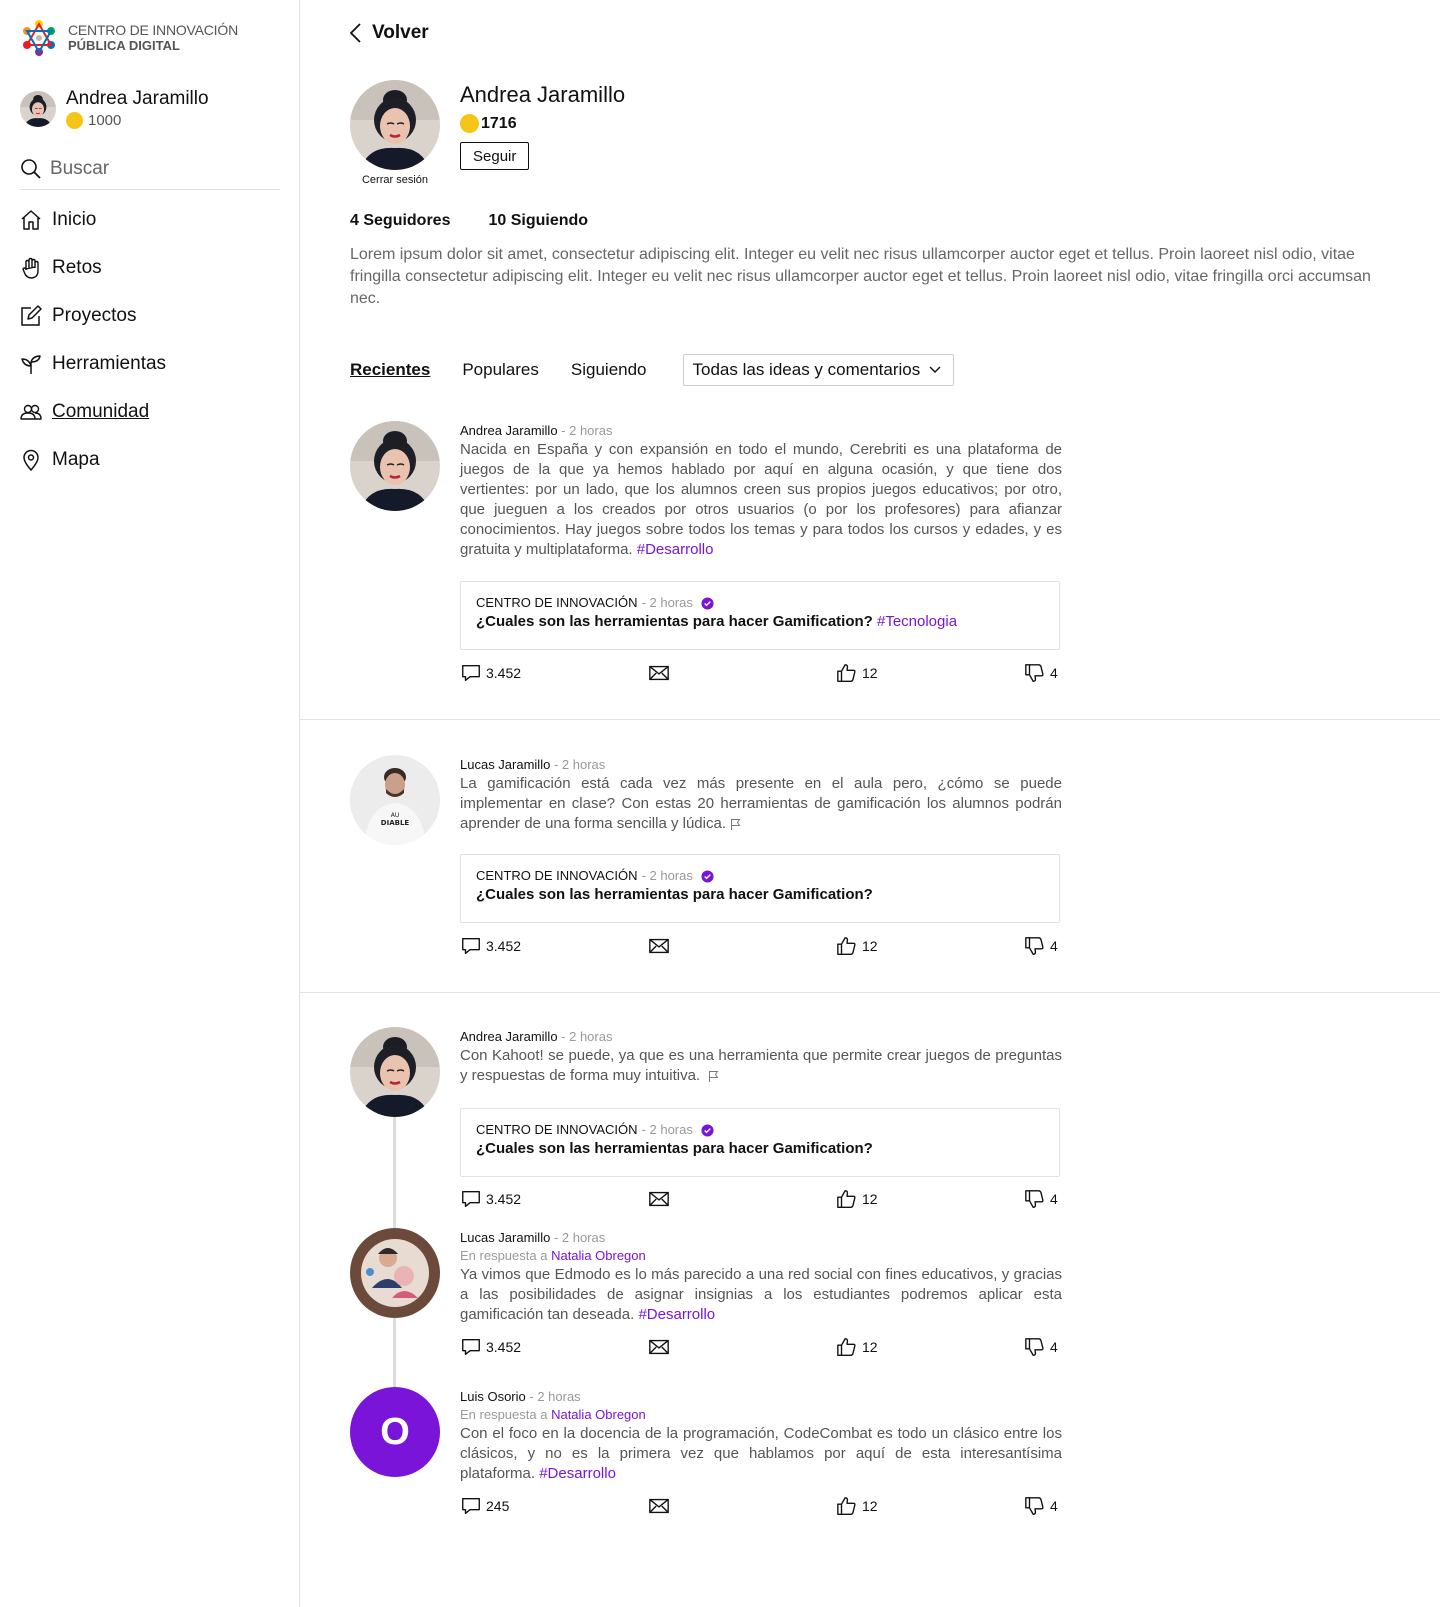 This screenshot has width=1440, height=1607. What do you see at coordinates (395, 180) in the screenshot?
I see `logout-link: Cerrar sesión` at bounding box center [395, 180].